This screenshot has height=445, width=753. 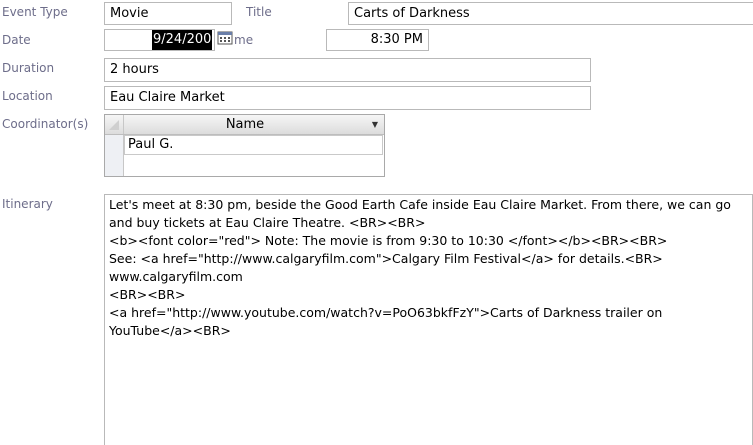 I want to click on subform-header: Name ▼, so click(x=244, y=125).